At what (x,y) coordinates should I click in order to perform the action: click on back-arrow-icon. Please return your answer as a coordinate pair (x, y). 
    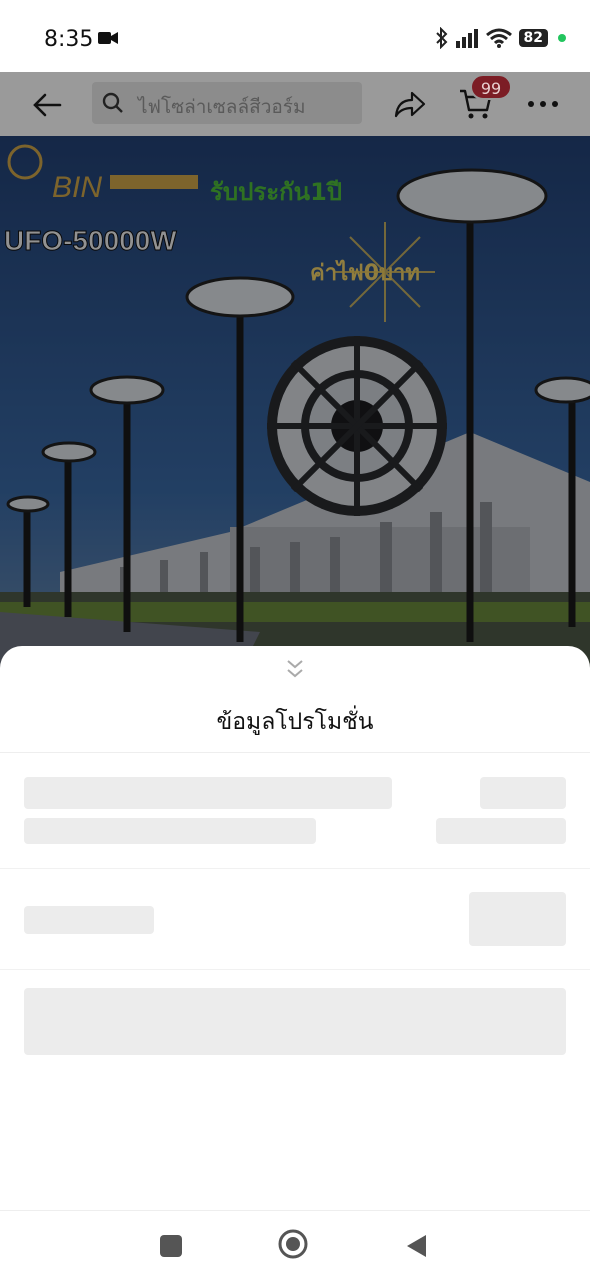
    Looking at the image, I should click on (47, 105).